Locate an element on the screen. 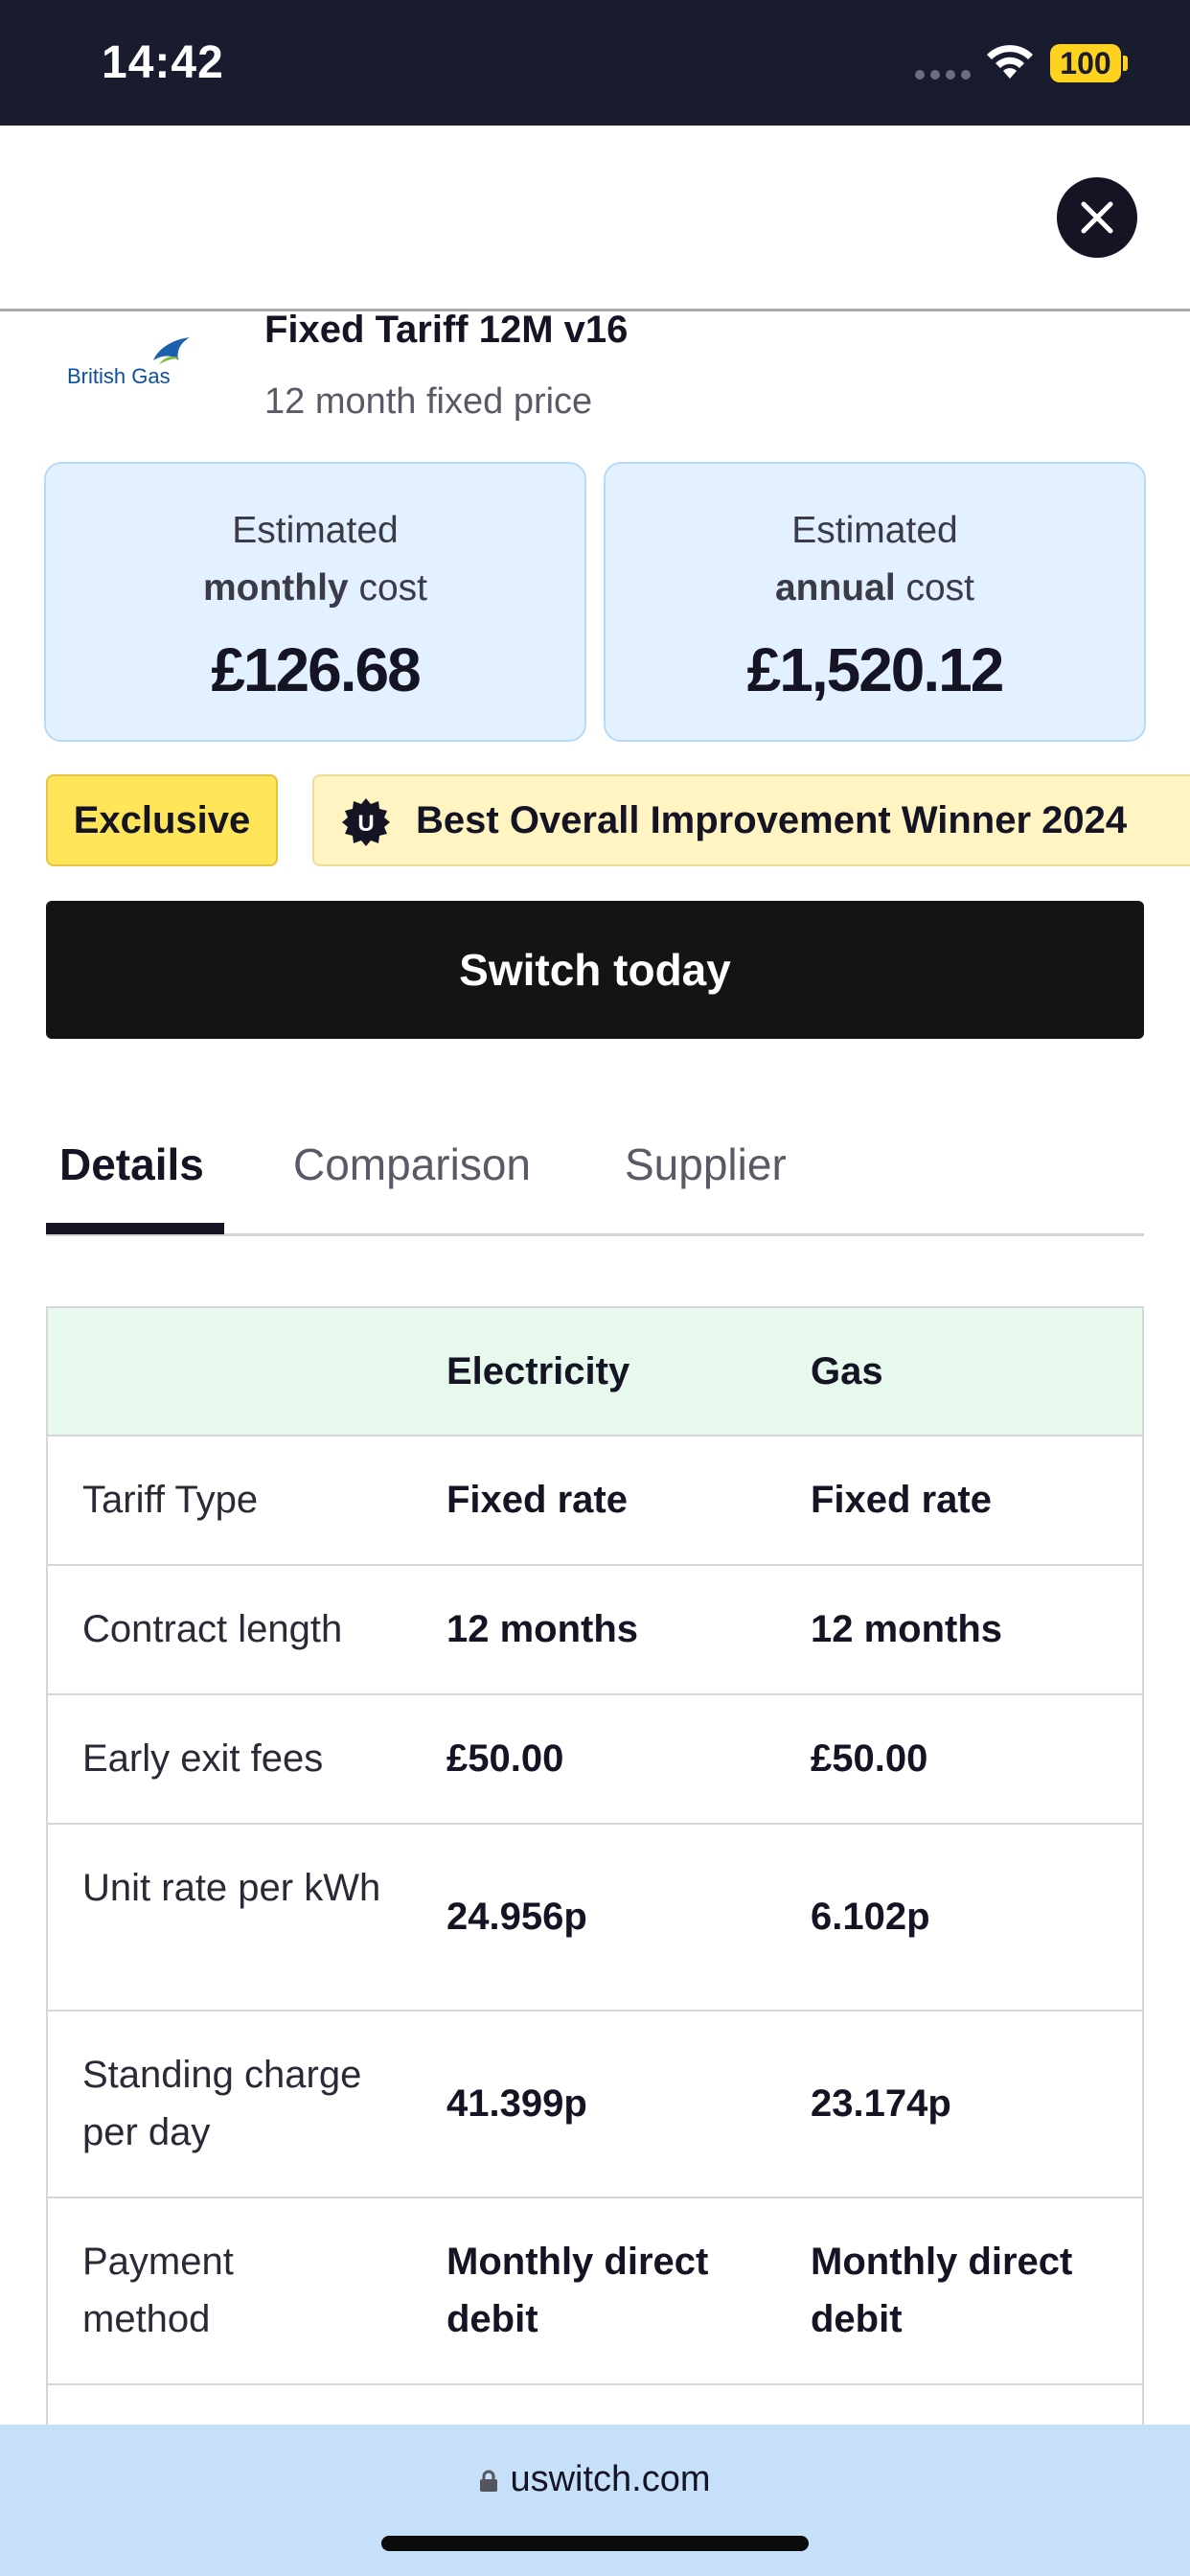 Image resolution: width=1190 pixels, height=2576 pixels. electricity-value: 12 months is located at coordinates (543, 1629).